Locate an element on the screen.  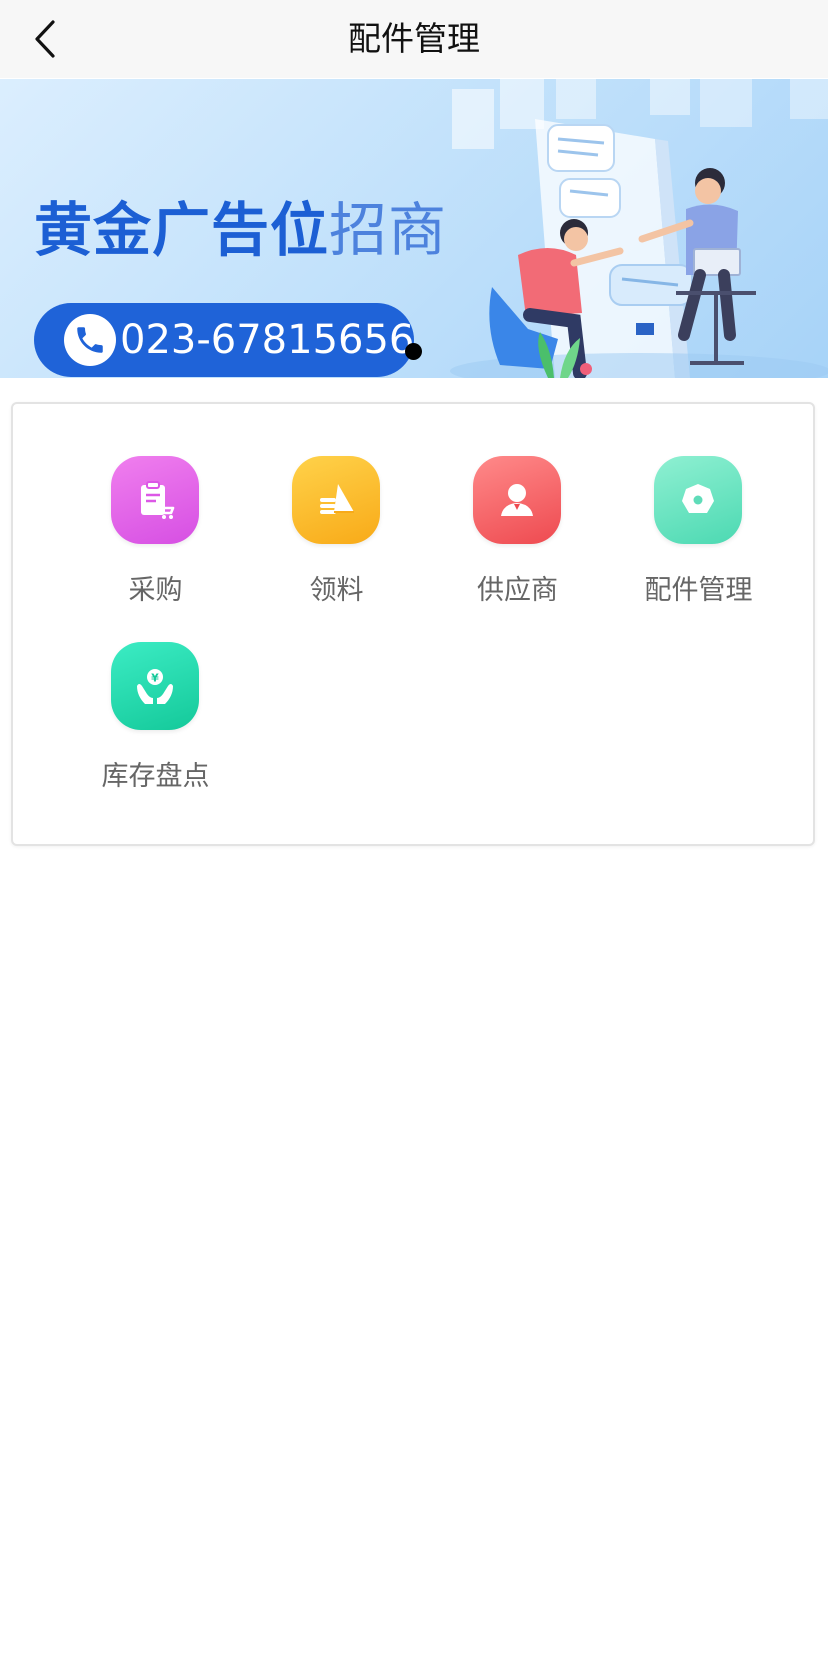
menu-item-purchase: 采购 is located at coordinates (155, 505).